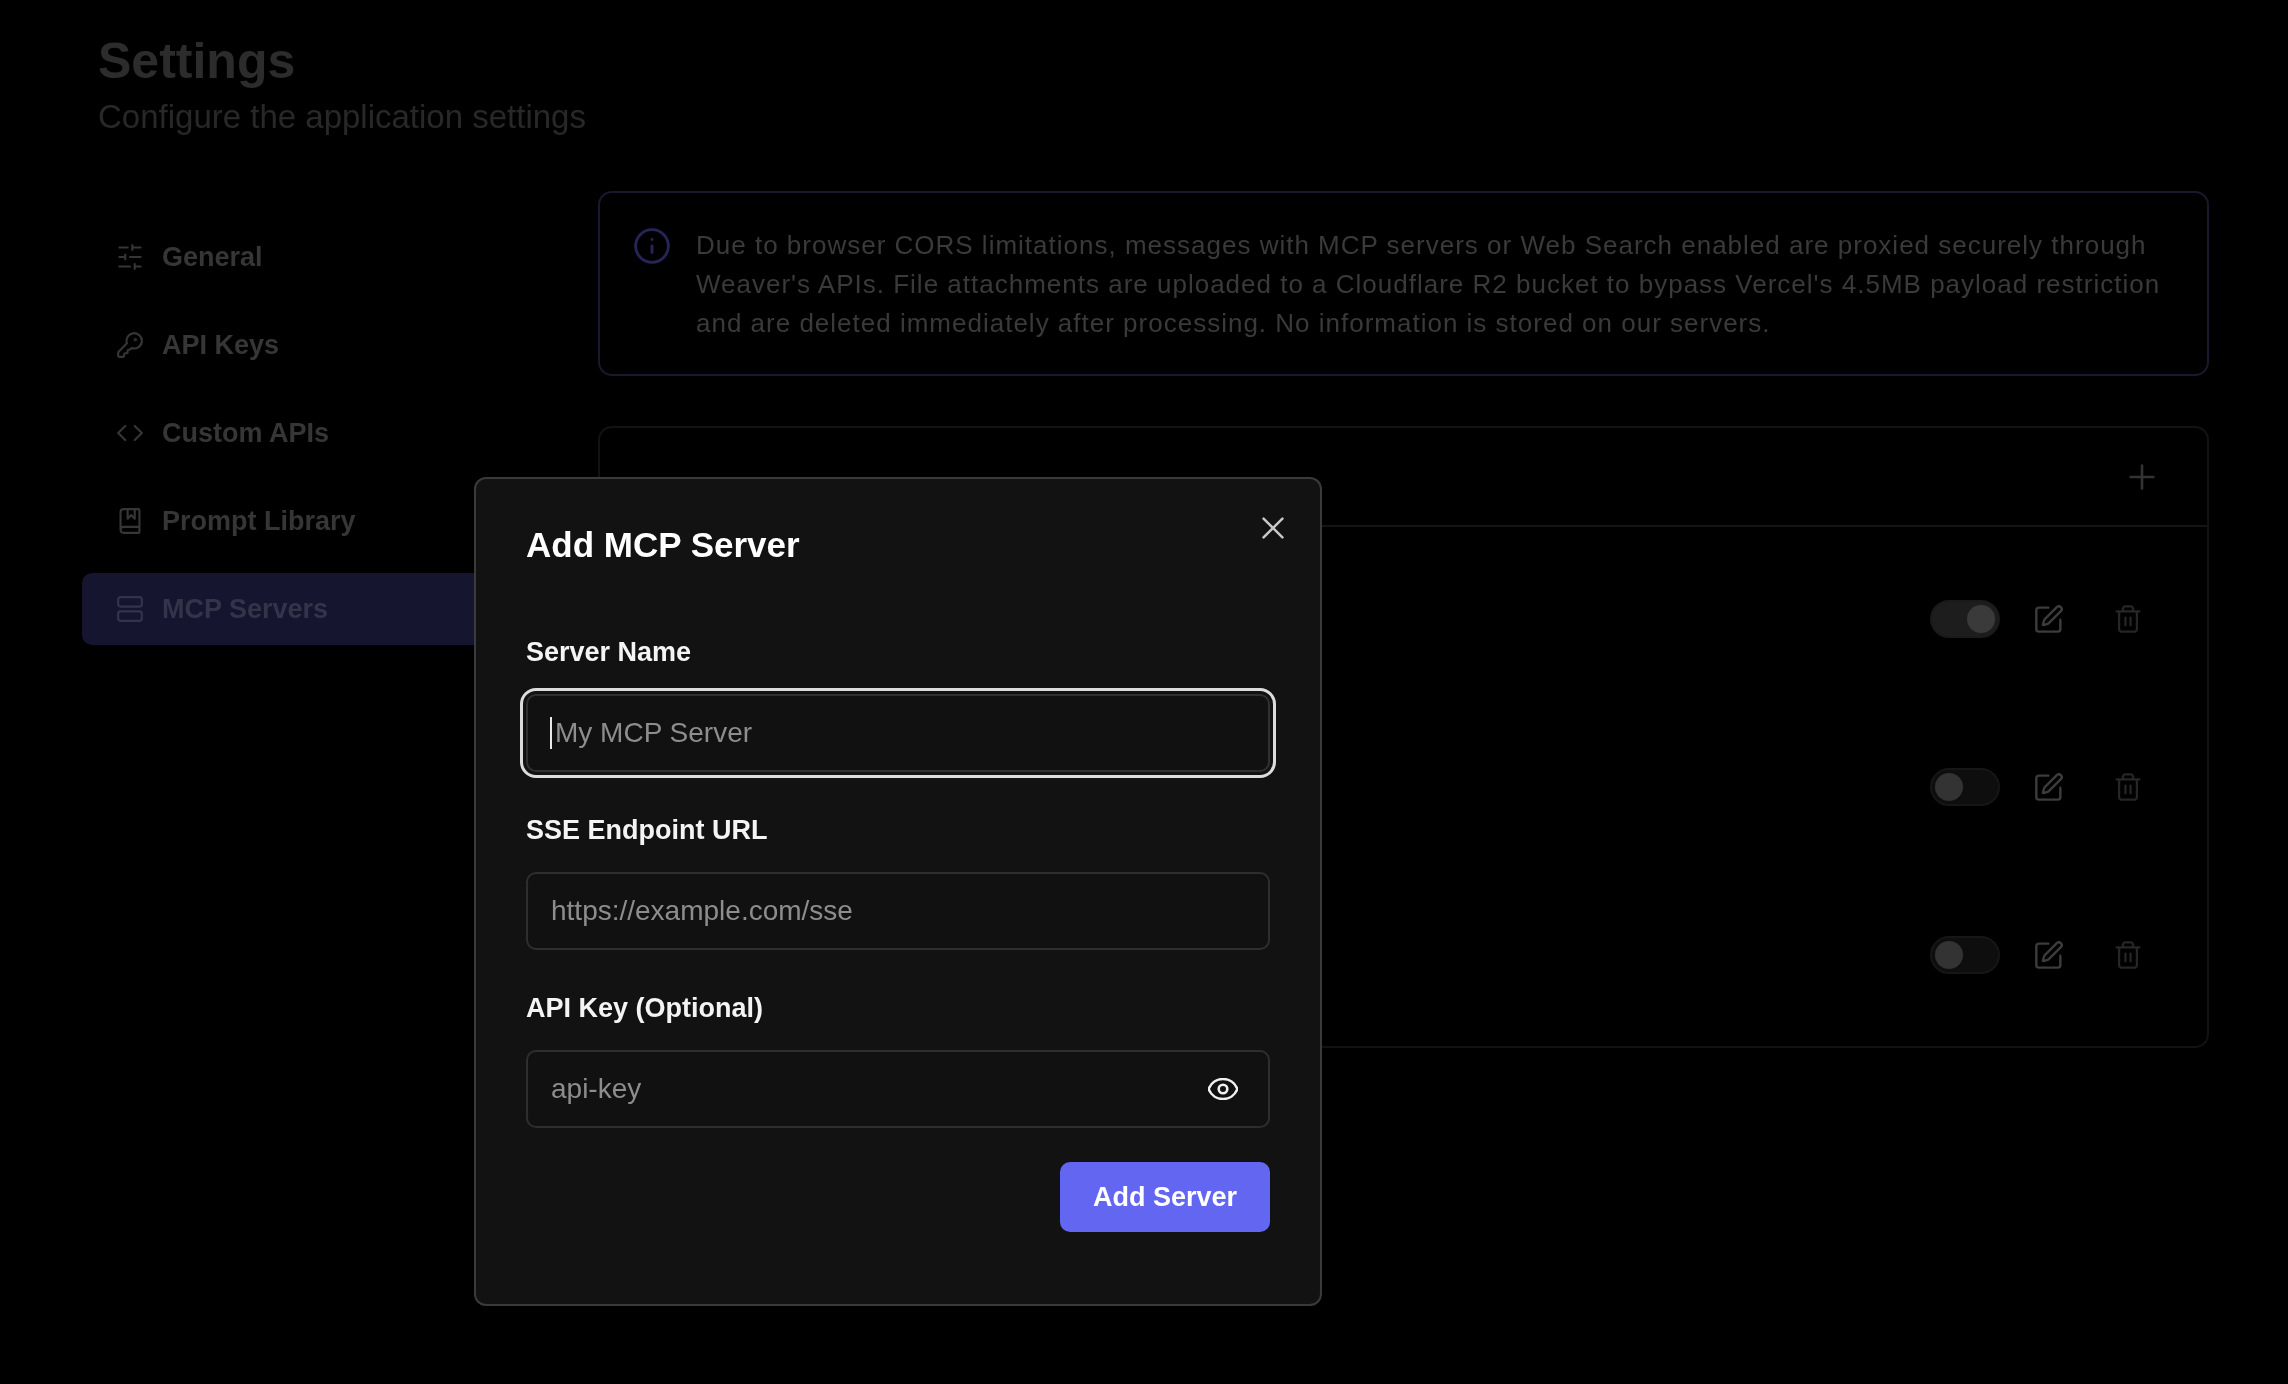 This screenshot has width=2288, height=1384. I want to click on add-server-button: Add Server, so click(1165, 1197).